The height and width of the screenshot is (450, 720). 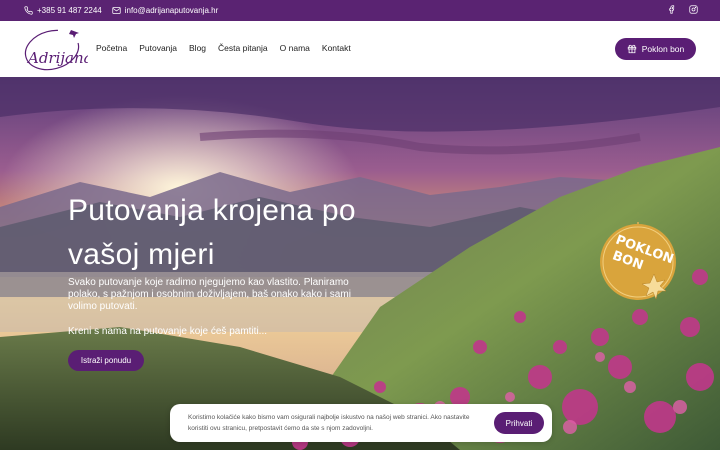 I want to click on nav-item-kontakt: Kontakt, so click(x=336, y=48).